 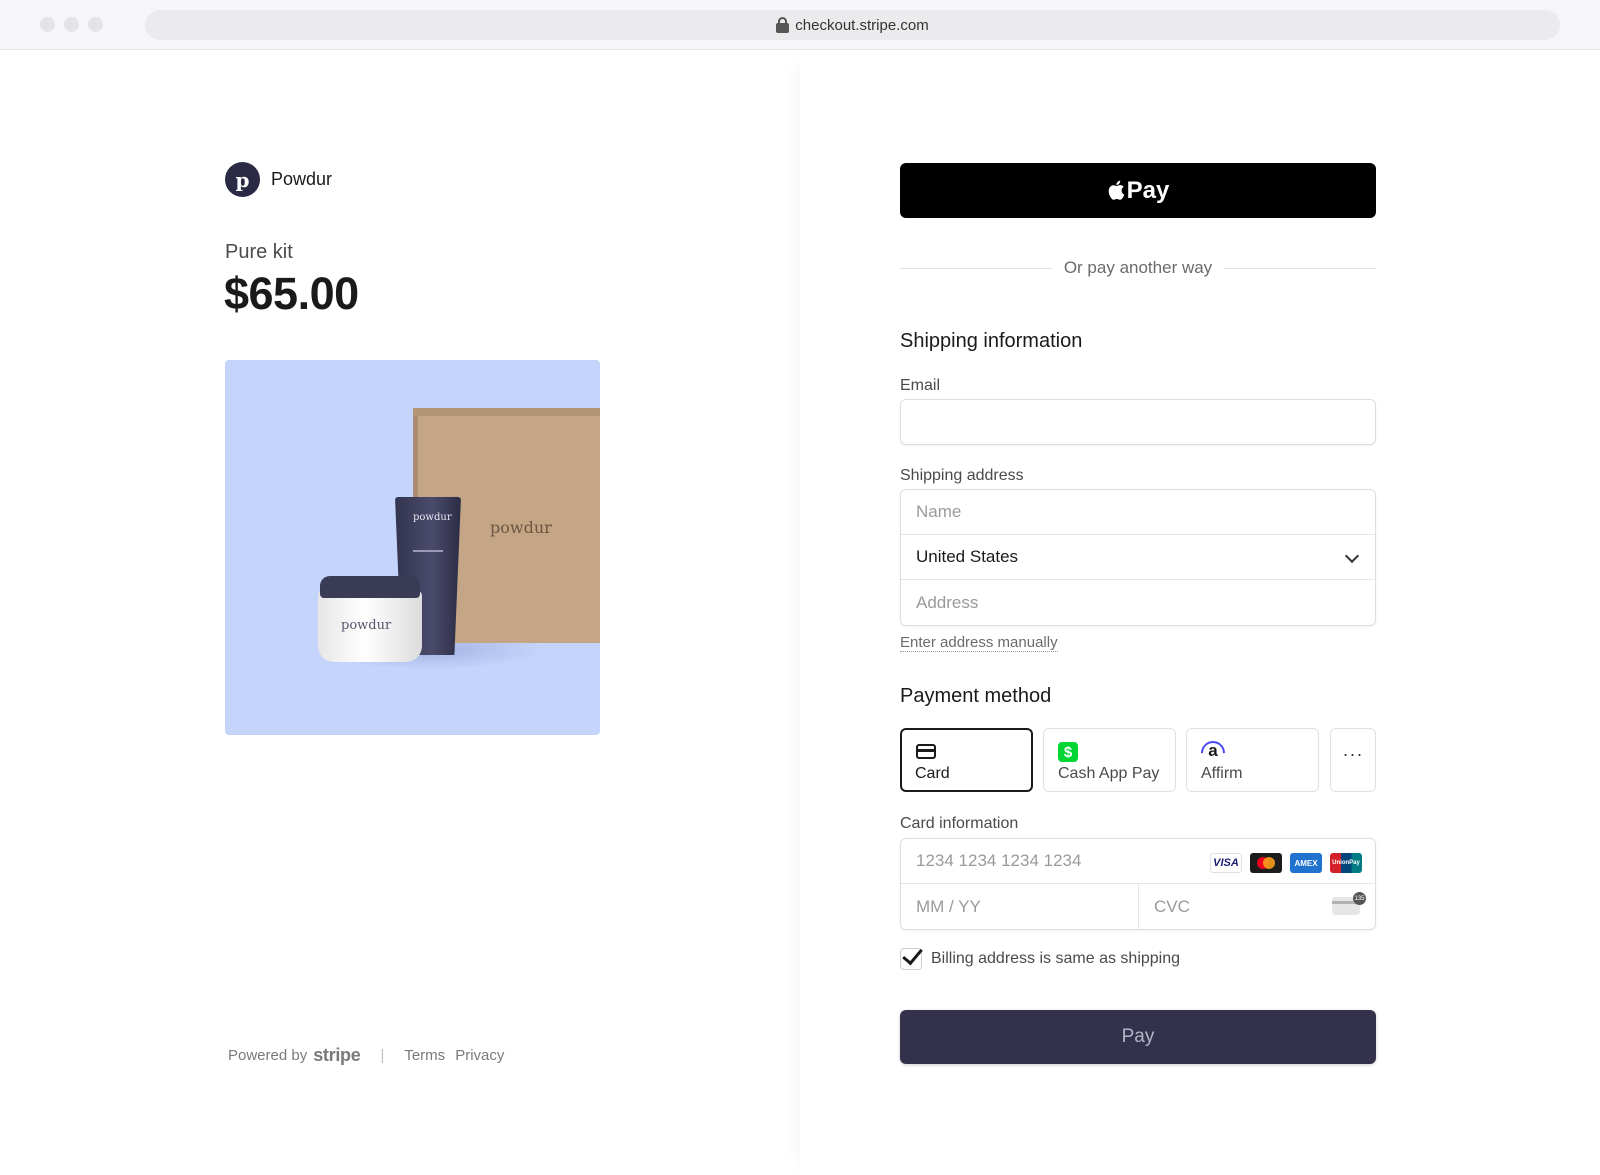 What do you see at coordinates (1138, 512) in the screenshot?
I see `name-field: Name` at bounding box center [1138, 512].